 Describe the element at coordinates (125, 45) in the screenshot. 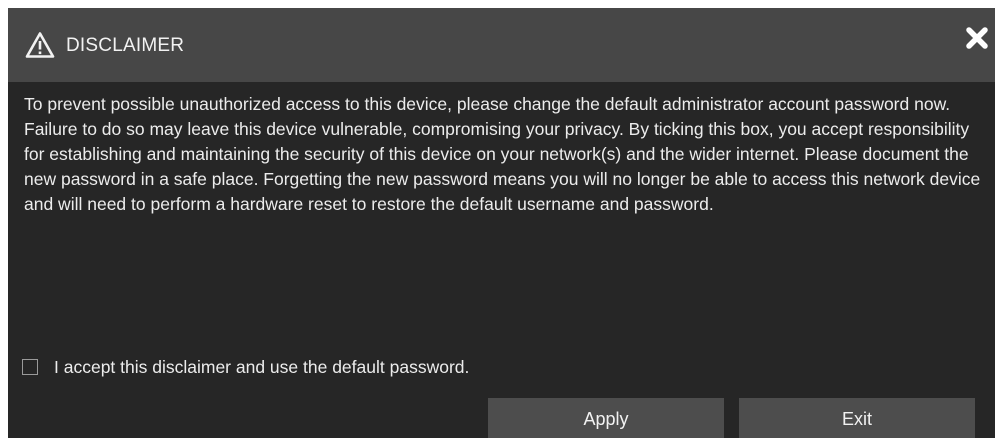

I see `dialog-title: DISCLAIMER` at that location.